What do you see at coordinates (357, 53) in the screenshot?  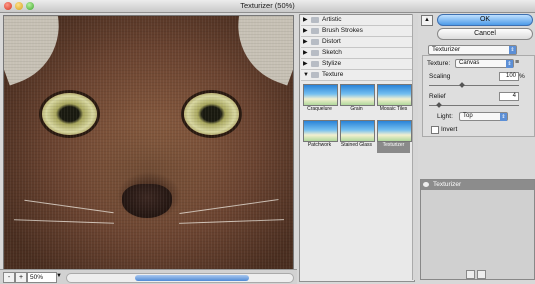 I see `category-sketch: ▶ Sketch` at bounding box center [357, 53].